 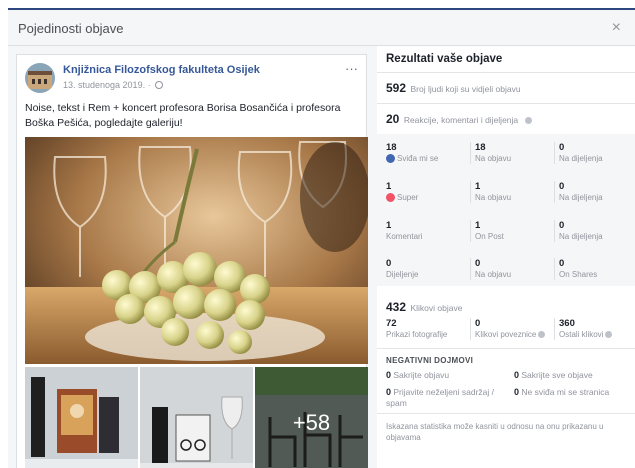 What do you see at coordinates (581, 236) in the screenshot?
I see `comments-on-shares-label: Na dijeljenja` at bounding box center [581, 236].